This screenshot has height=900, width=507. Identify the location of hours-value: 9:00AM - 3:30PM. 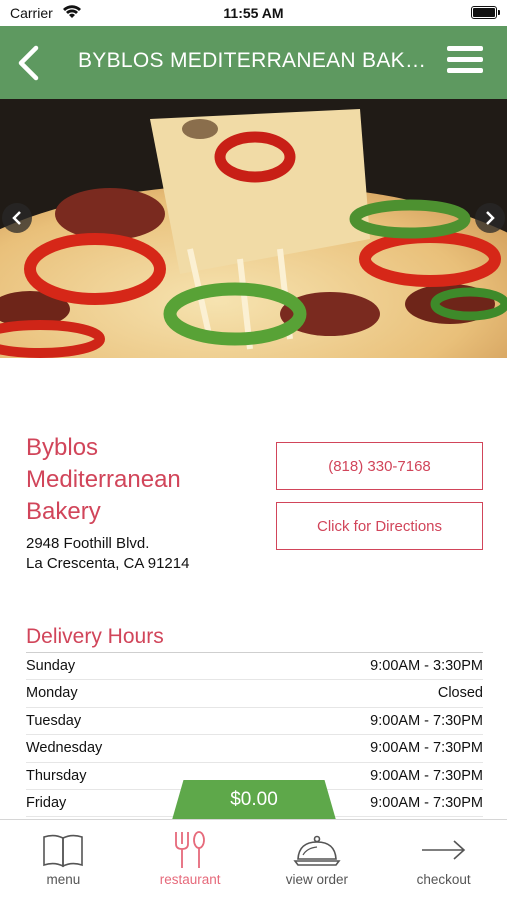
(426, 666).